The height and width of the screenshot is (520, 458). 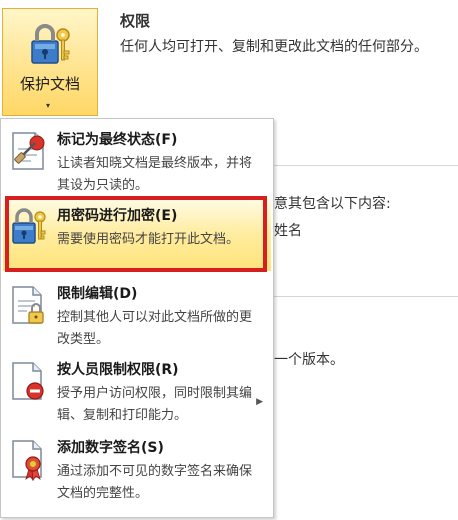 What do you see at coordinates (288, 231) in the screenshot?
I see `inspect-item-name: 姓名` at bounding box center [288, 231].